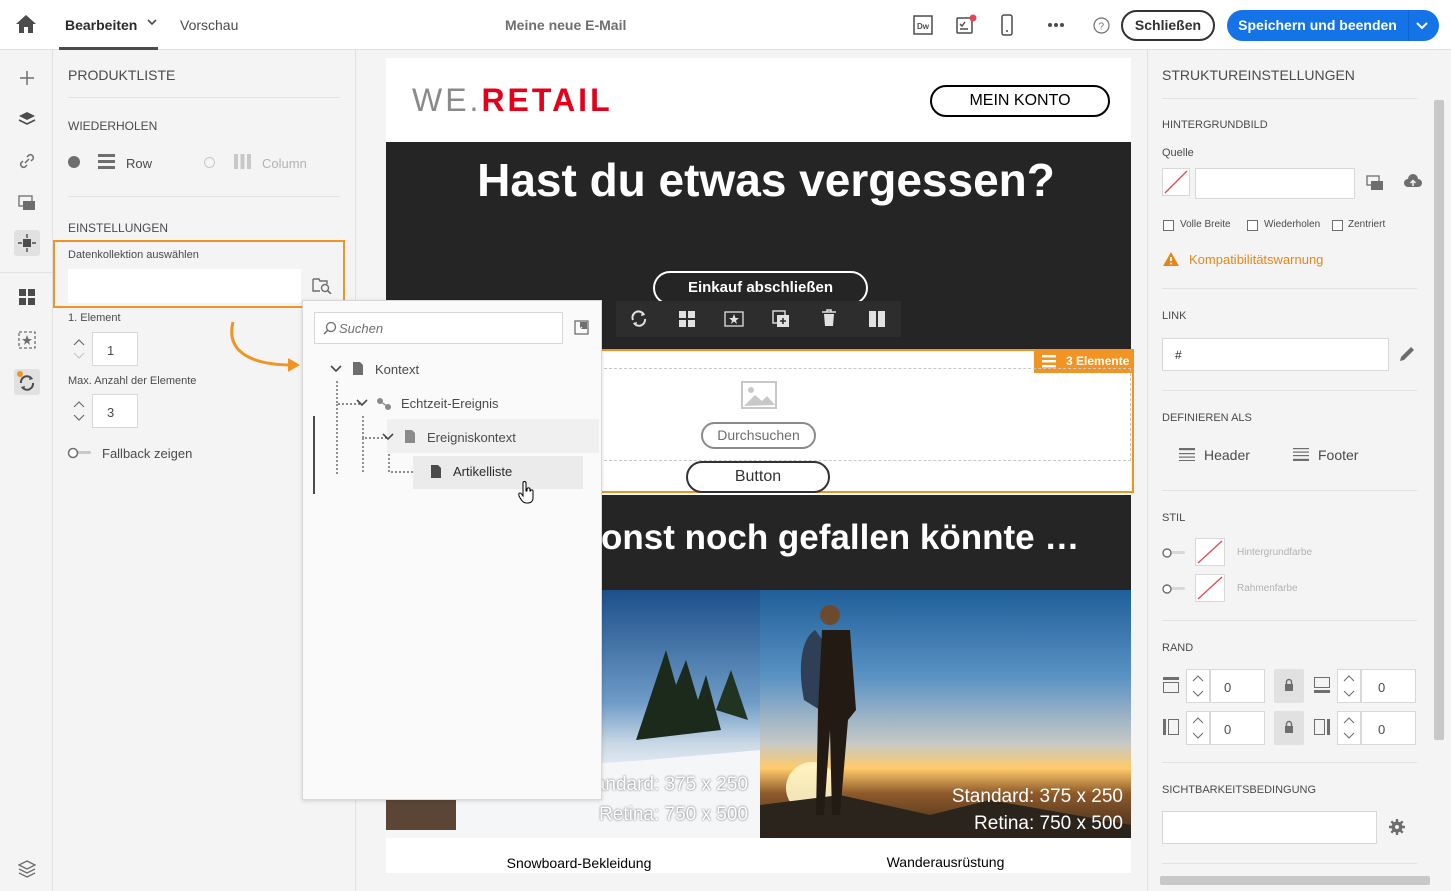  I want to click on dynamic-content-icon, so click(27, 382).